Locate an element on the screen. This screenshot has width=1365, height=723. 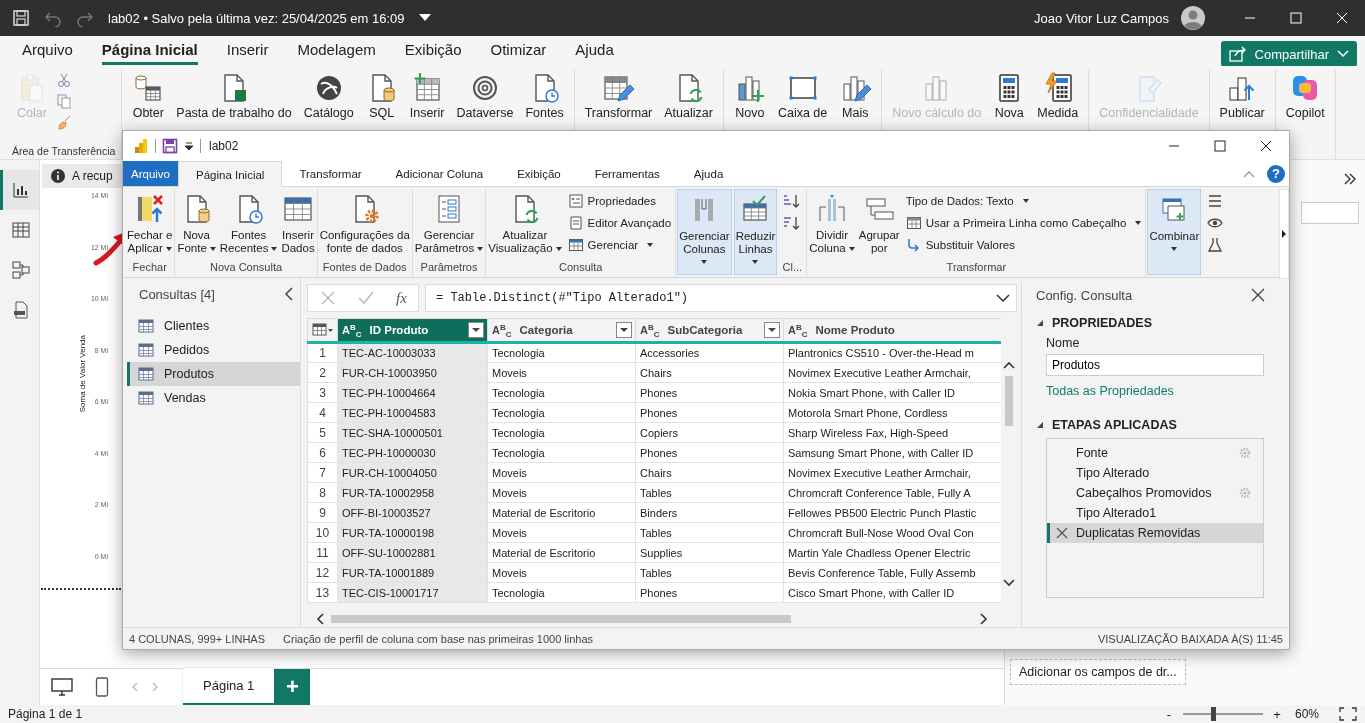
column-header: A$^{B}$$_{C}$ Nome Produto is located at coordinates (892, 330).